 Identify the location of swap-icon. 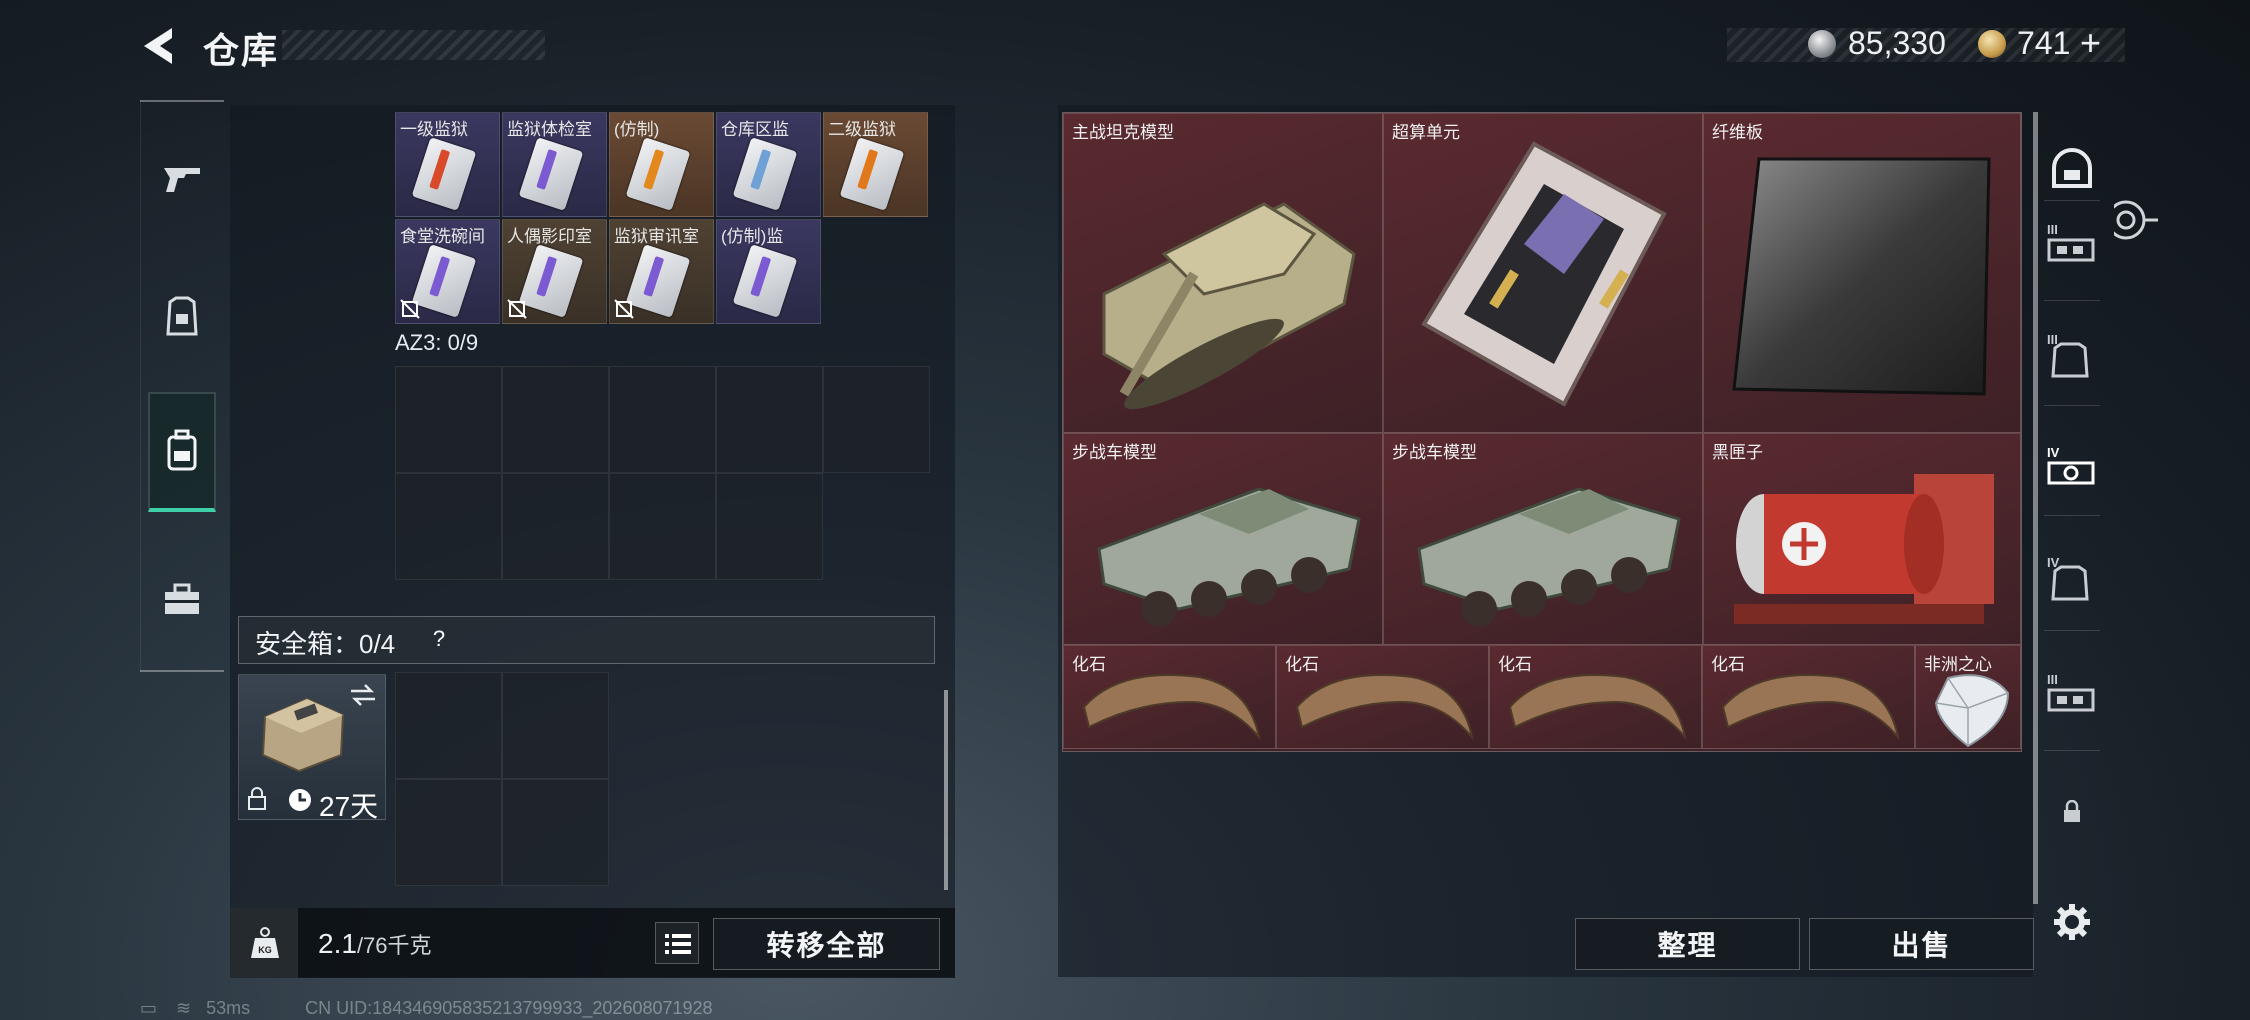
(363, 695).